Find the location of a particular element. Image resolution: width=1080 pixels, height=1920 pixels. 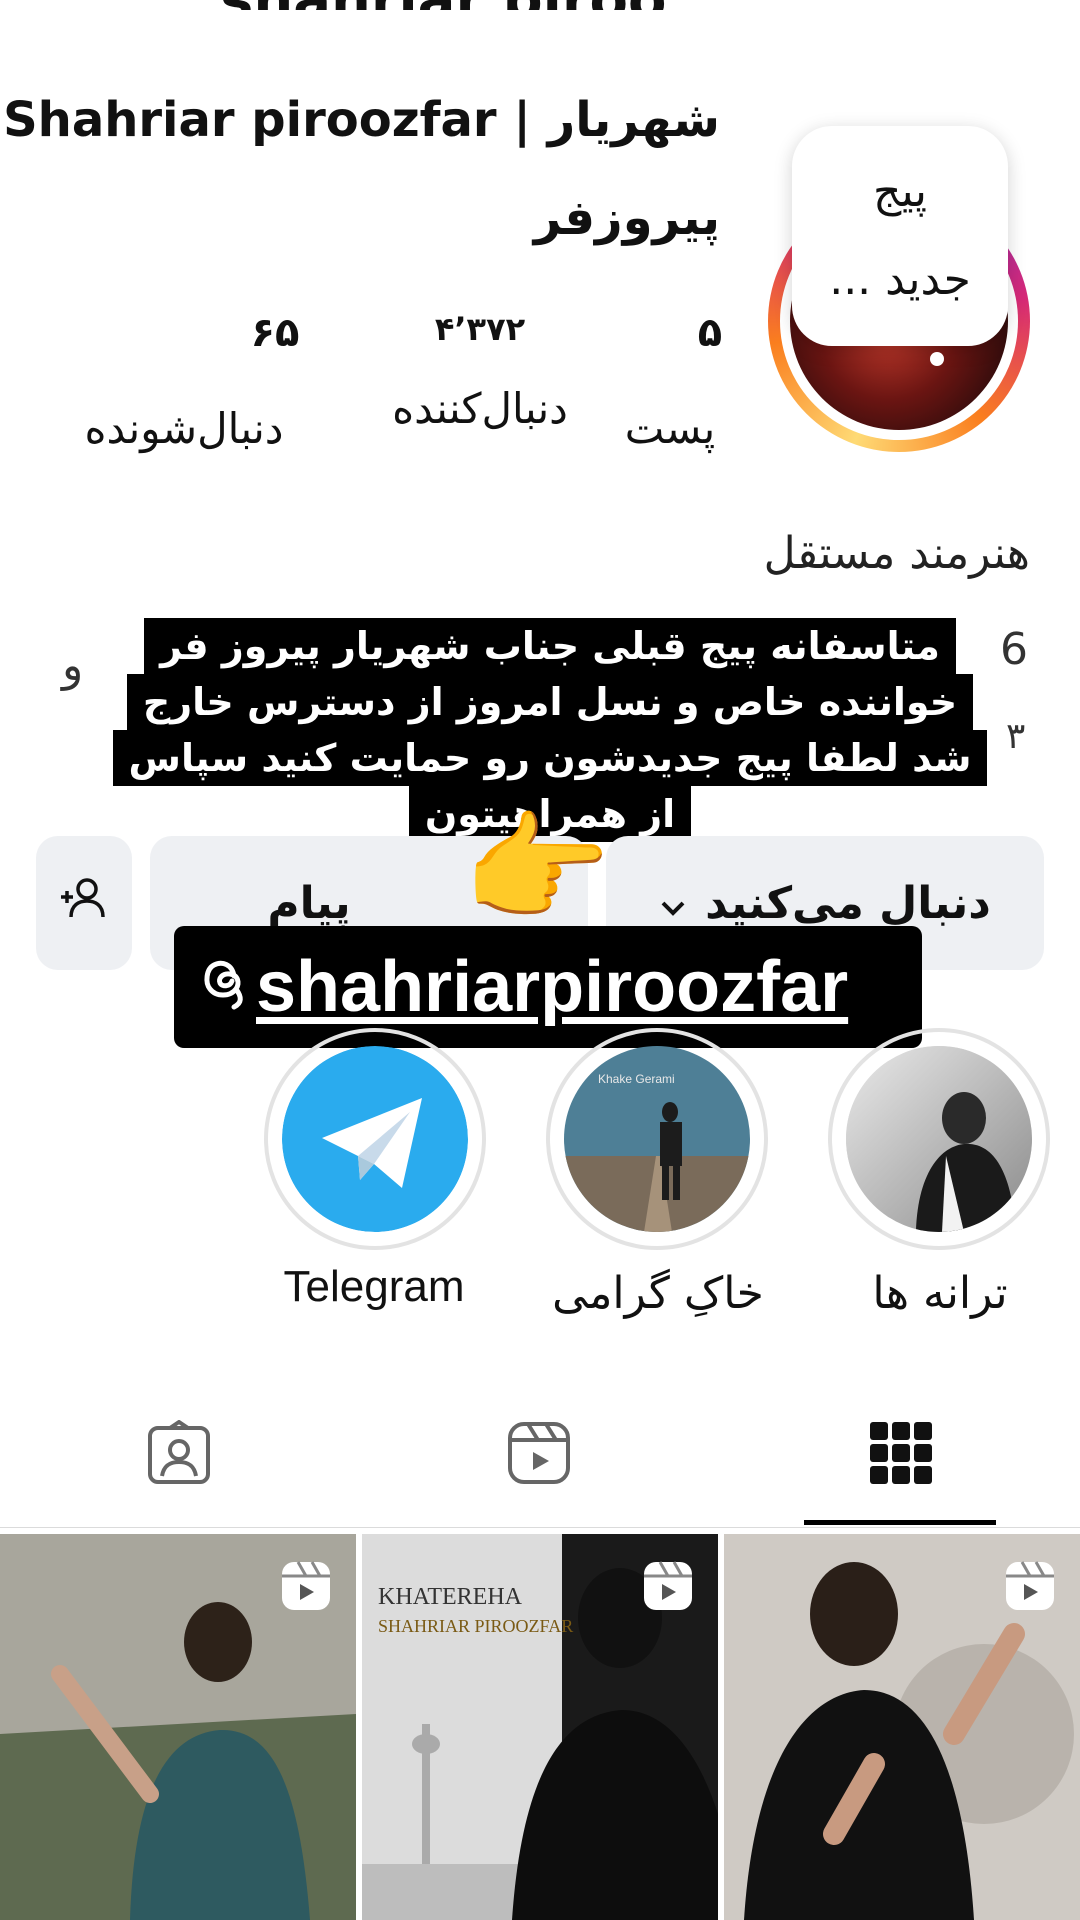

highlight-ring: Khake Gerami is located at coordinates (657, 1139).